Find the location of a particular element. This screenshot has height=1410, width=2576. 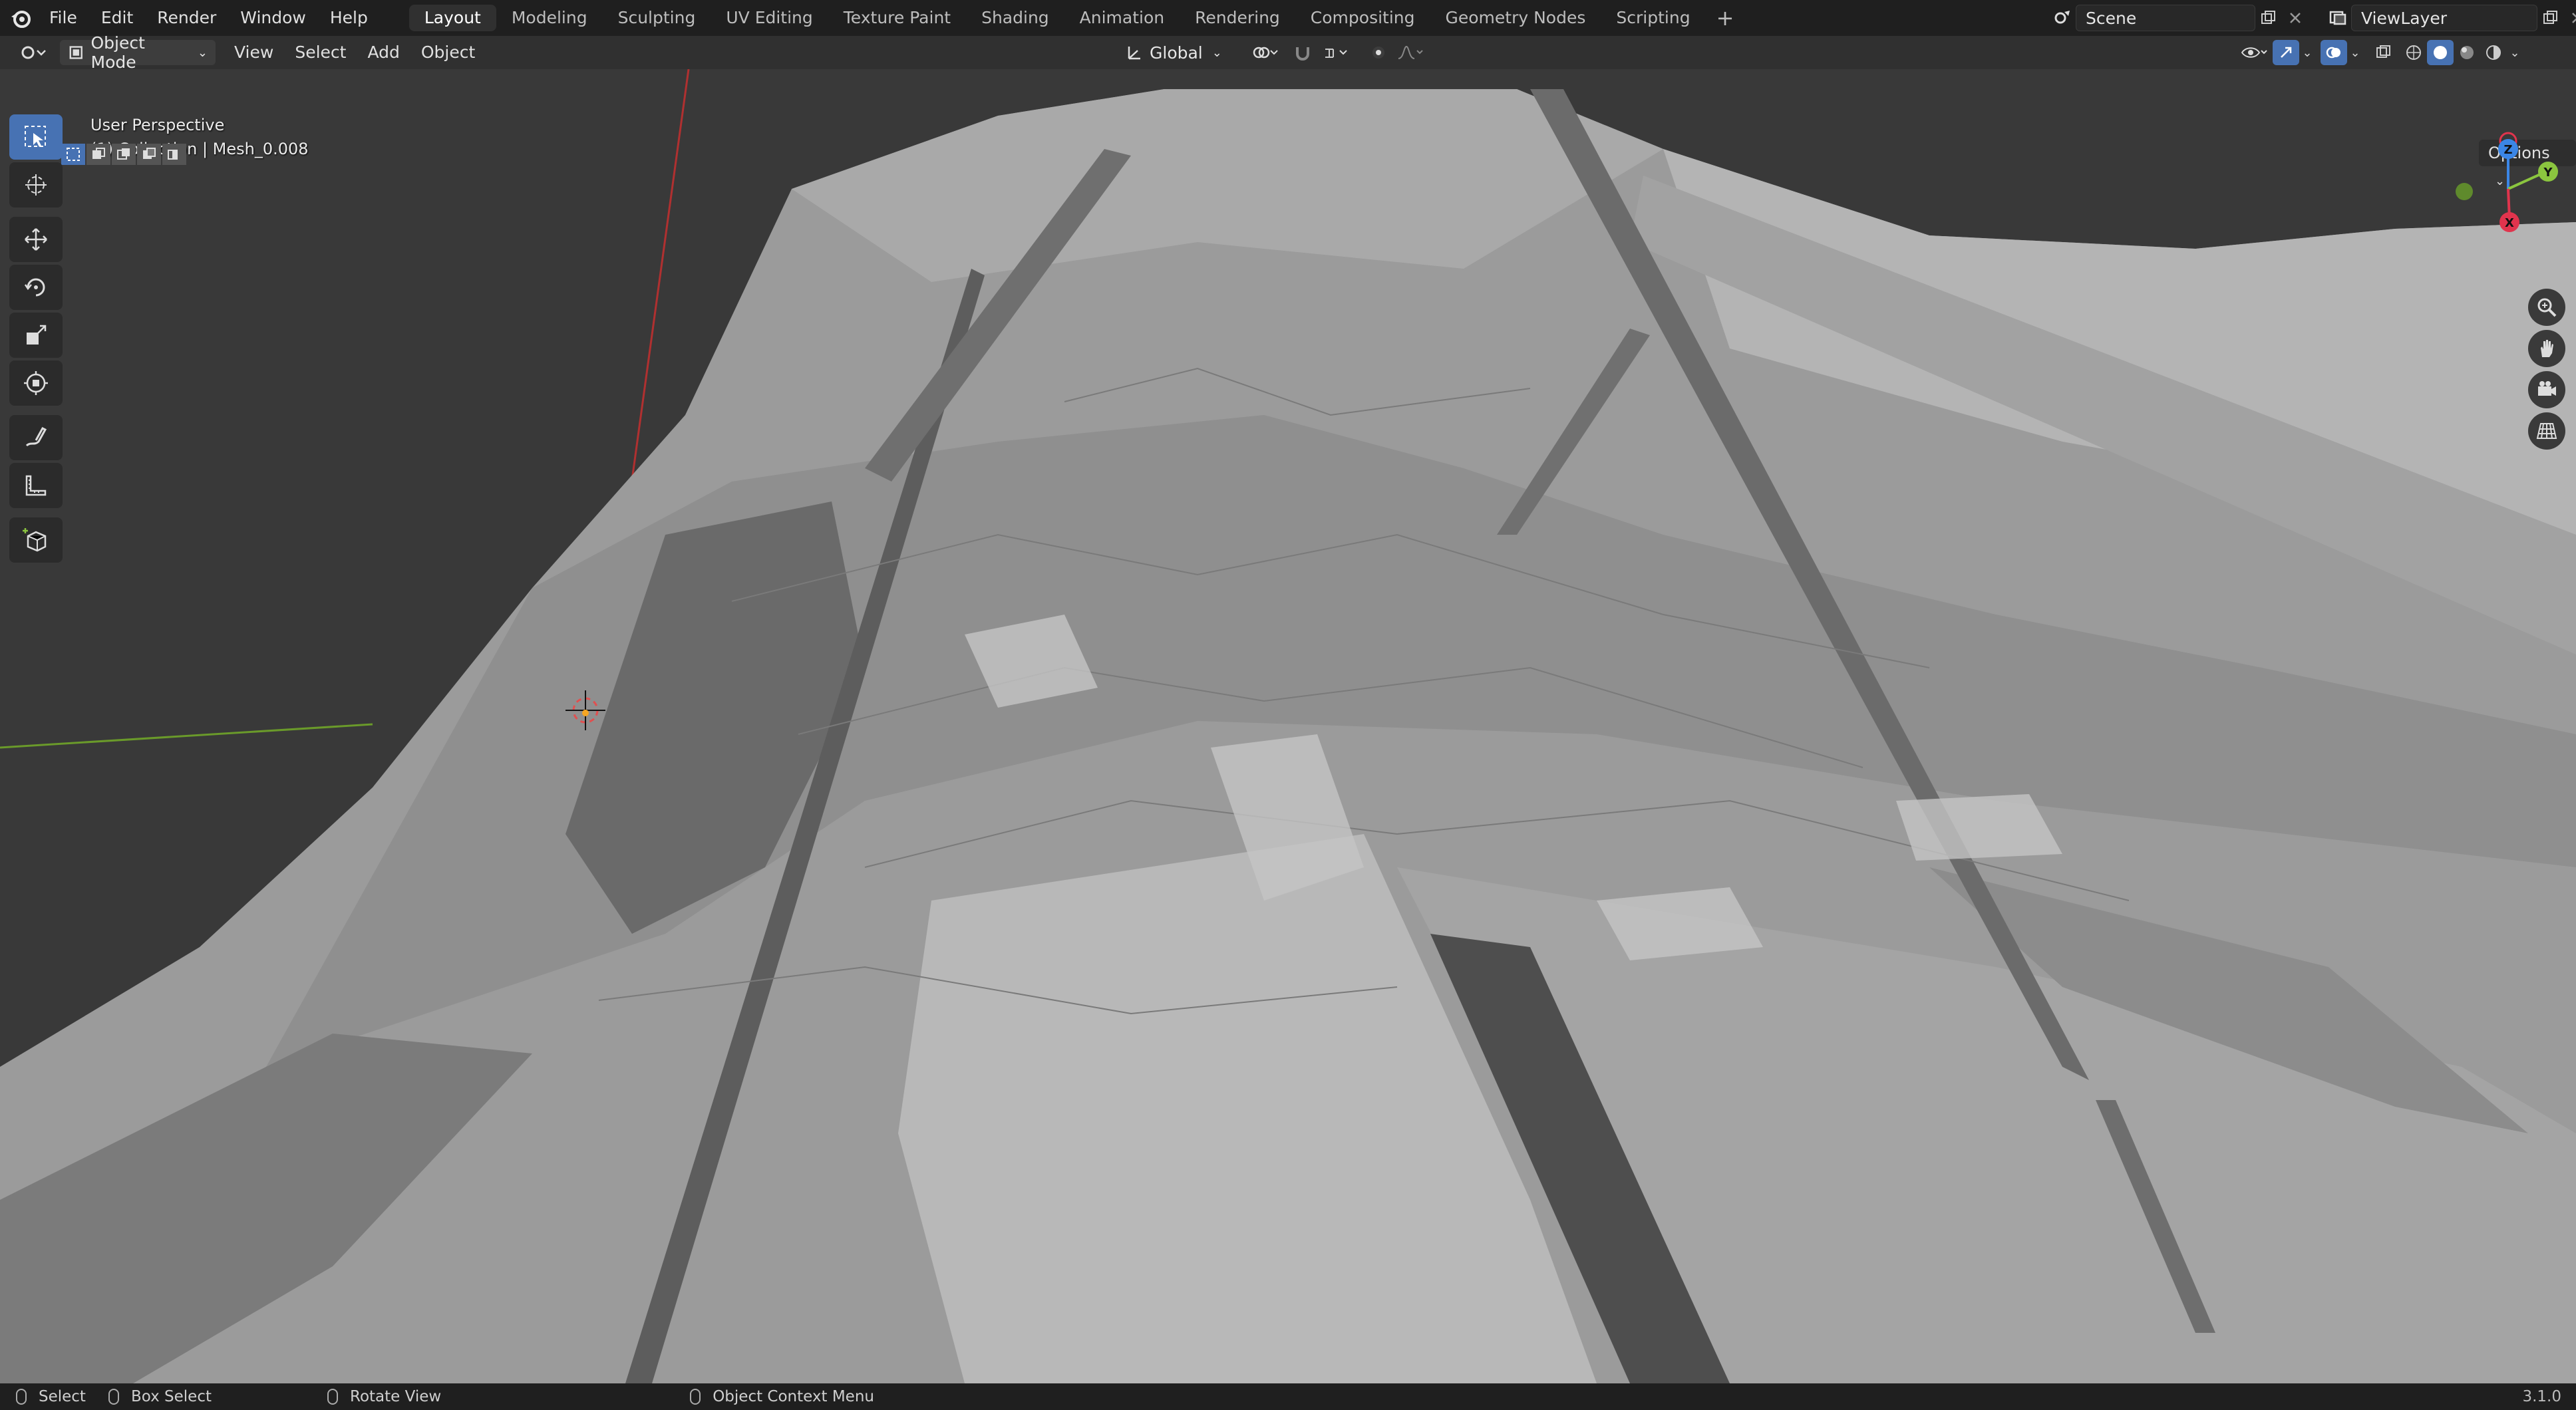

y-axis-label: Y is located at coordinates (2548, 173).